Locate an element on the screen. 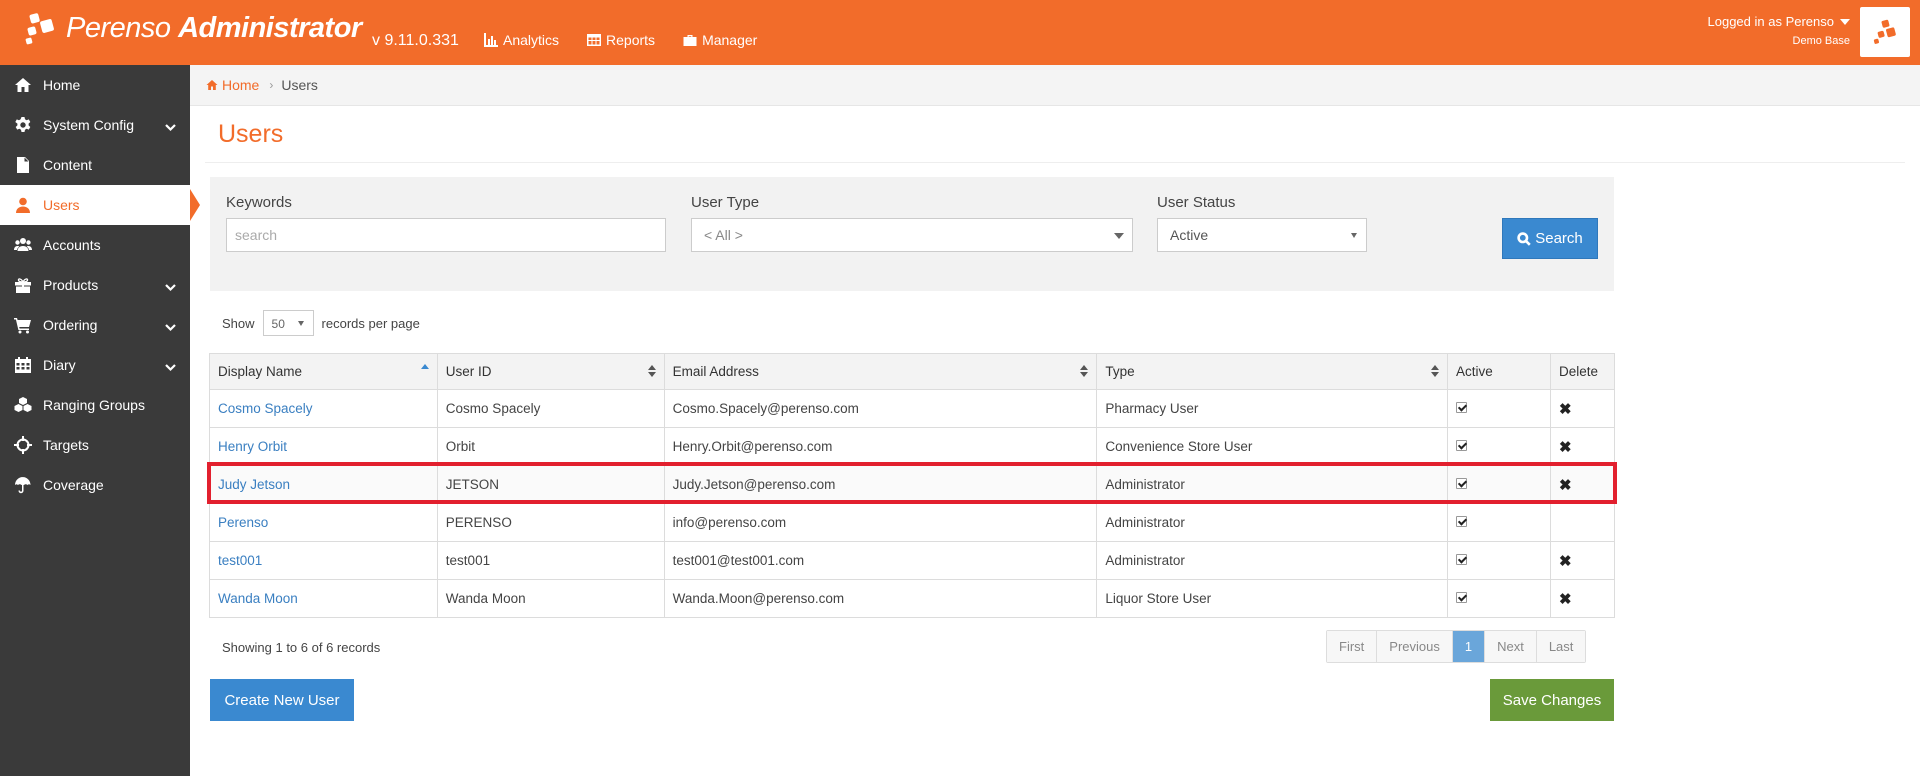  sort-ascending-icon is located at coordinates (424, 366).